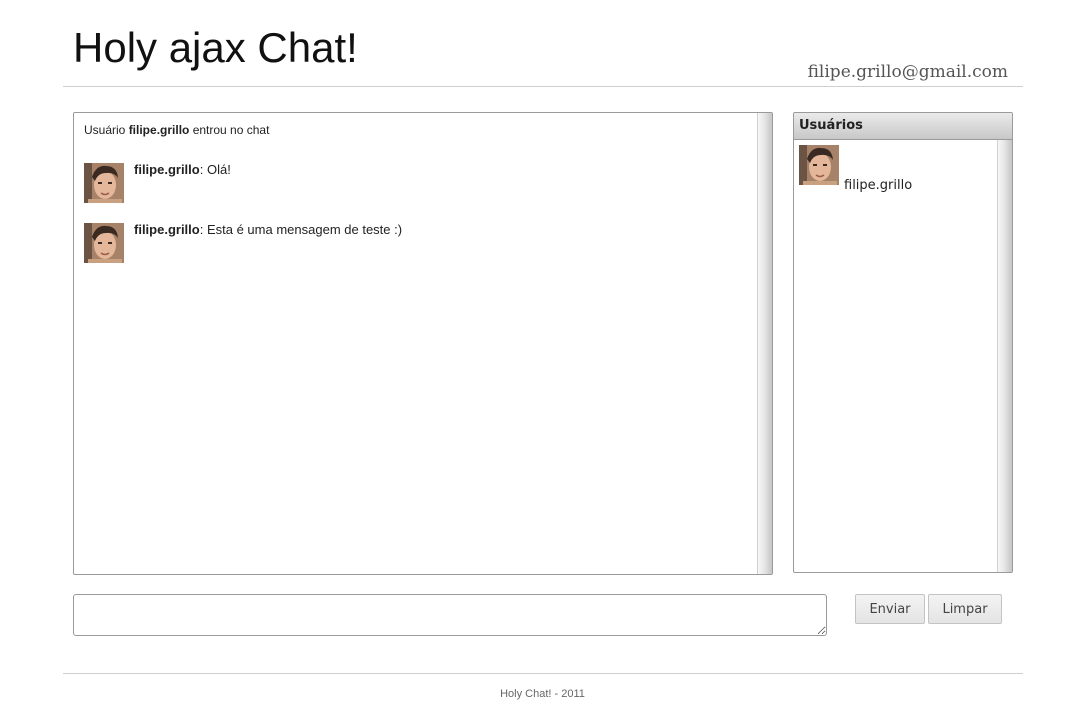  What do you see at coordinates (106, 130) in the screenshot?
I see `system-message-prefix: Usuário` at bounding box center [106, 130].